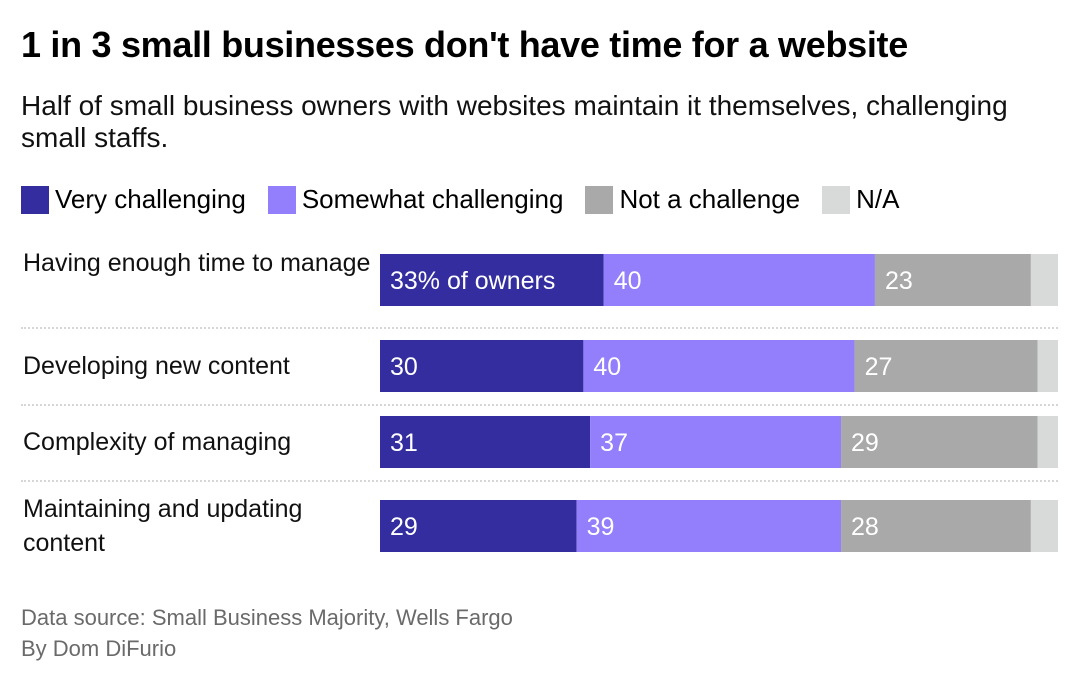 The width and height of the screenshot is (1080, 684). What do you see at coordinates (99, 648) in the screenshot?
I see `byline: By Dom DiFurio` at bounding box center [99, 648].